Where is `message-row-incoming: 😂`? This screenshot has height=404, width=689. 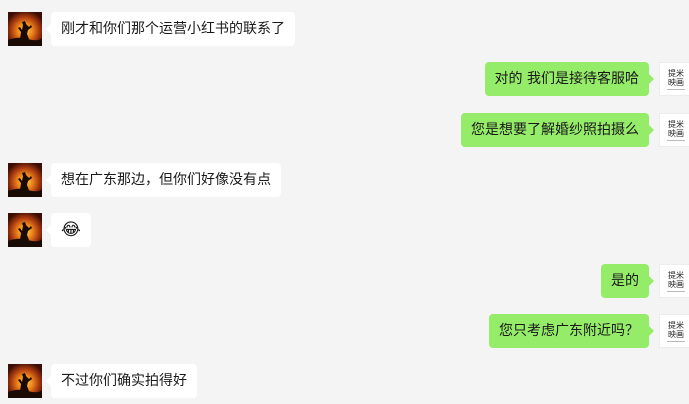 message-row-incoming: 😂 is located at coordinates (344, 230).